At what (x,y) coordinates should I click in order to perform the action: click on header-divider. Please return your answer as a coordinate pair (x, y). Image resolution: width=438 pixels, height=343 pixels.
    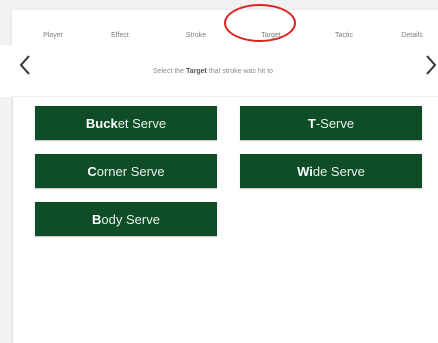
    Looking at the image, I should click on (225, 96).